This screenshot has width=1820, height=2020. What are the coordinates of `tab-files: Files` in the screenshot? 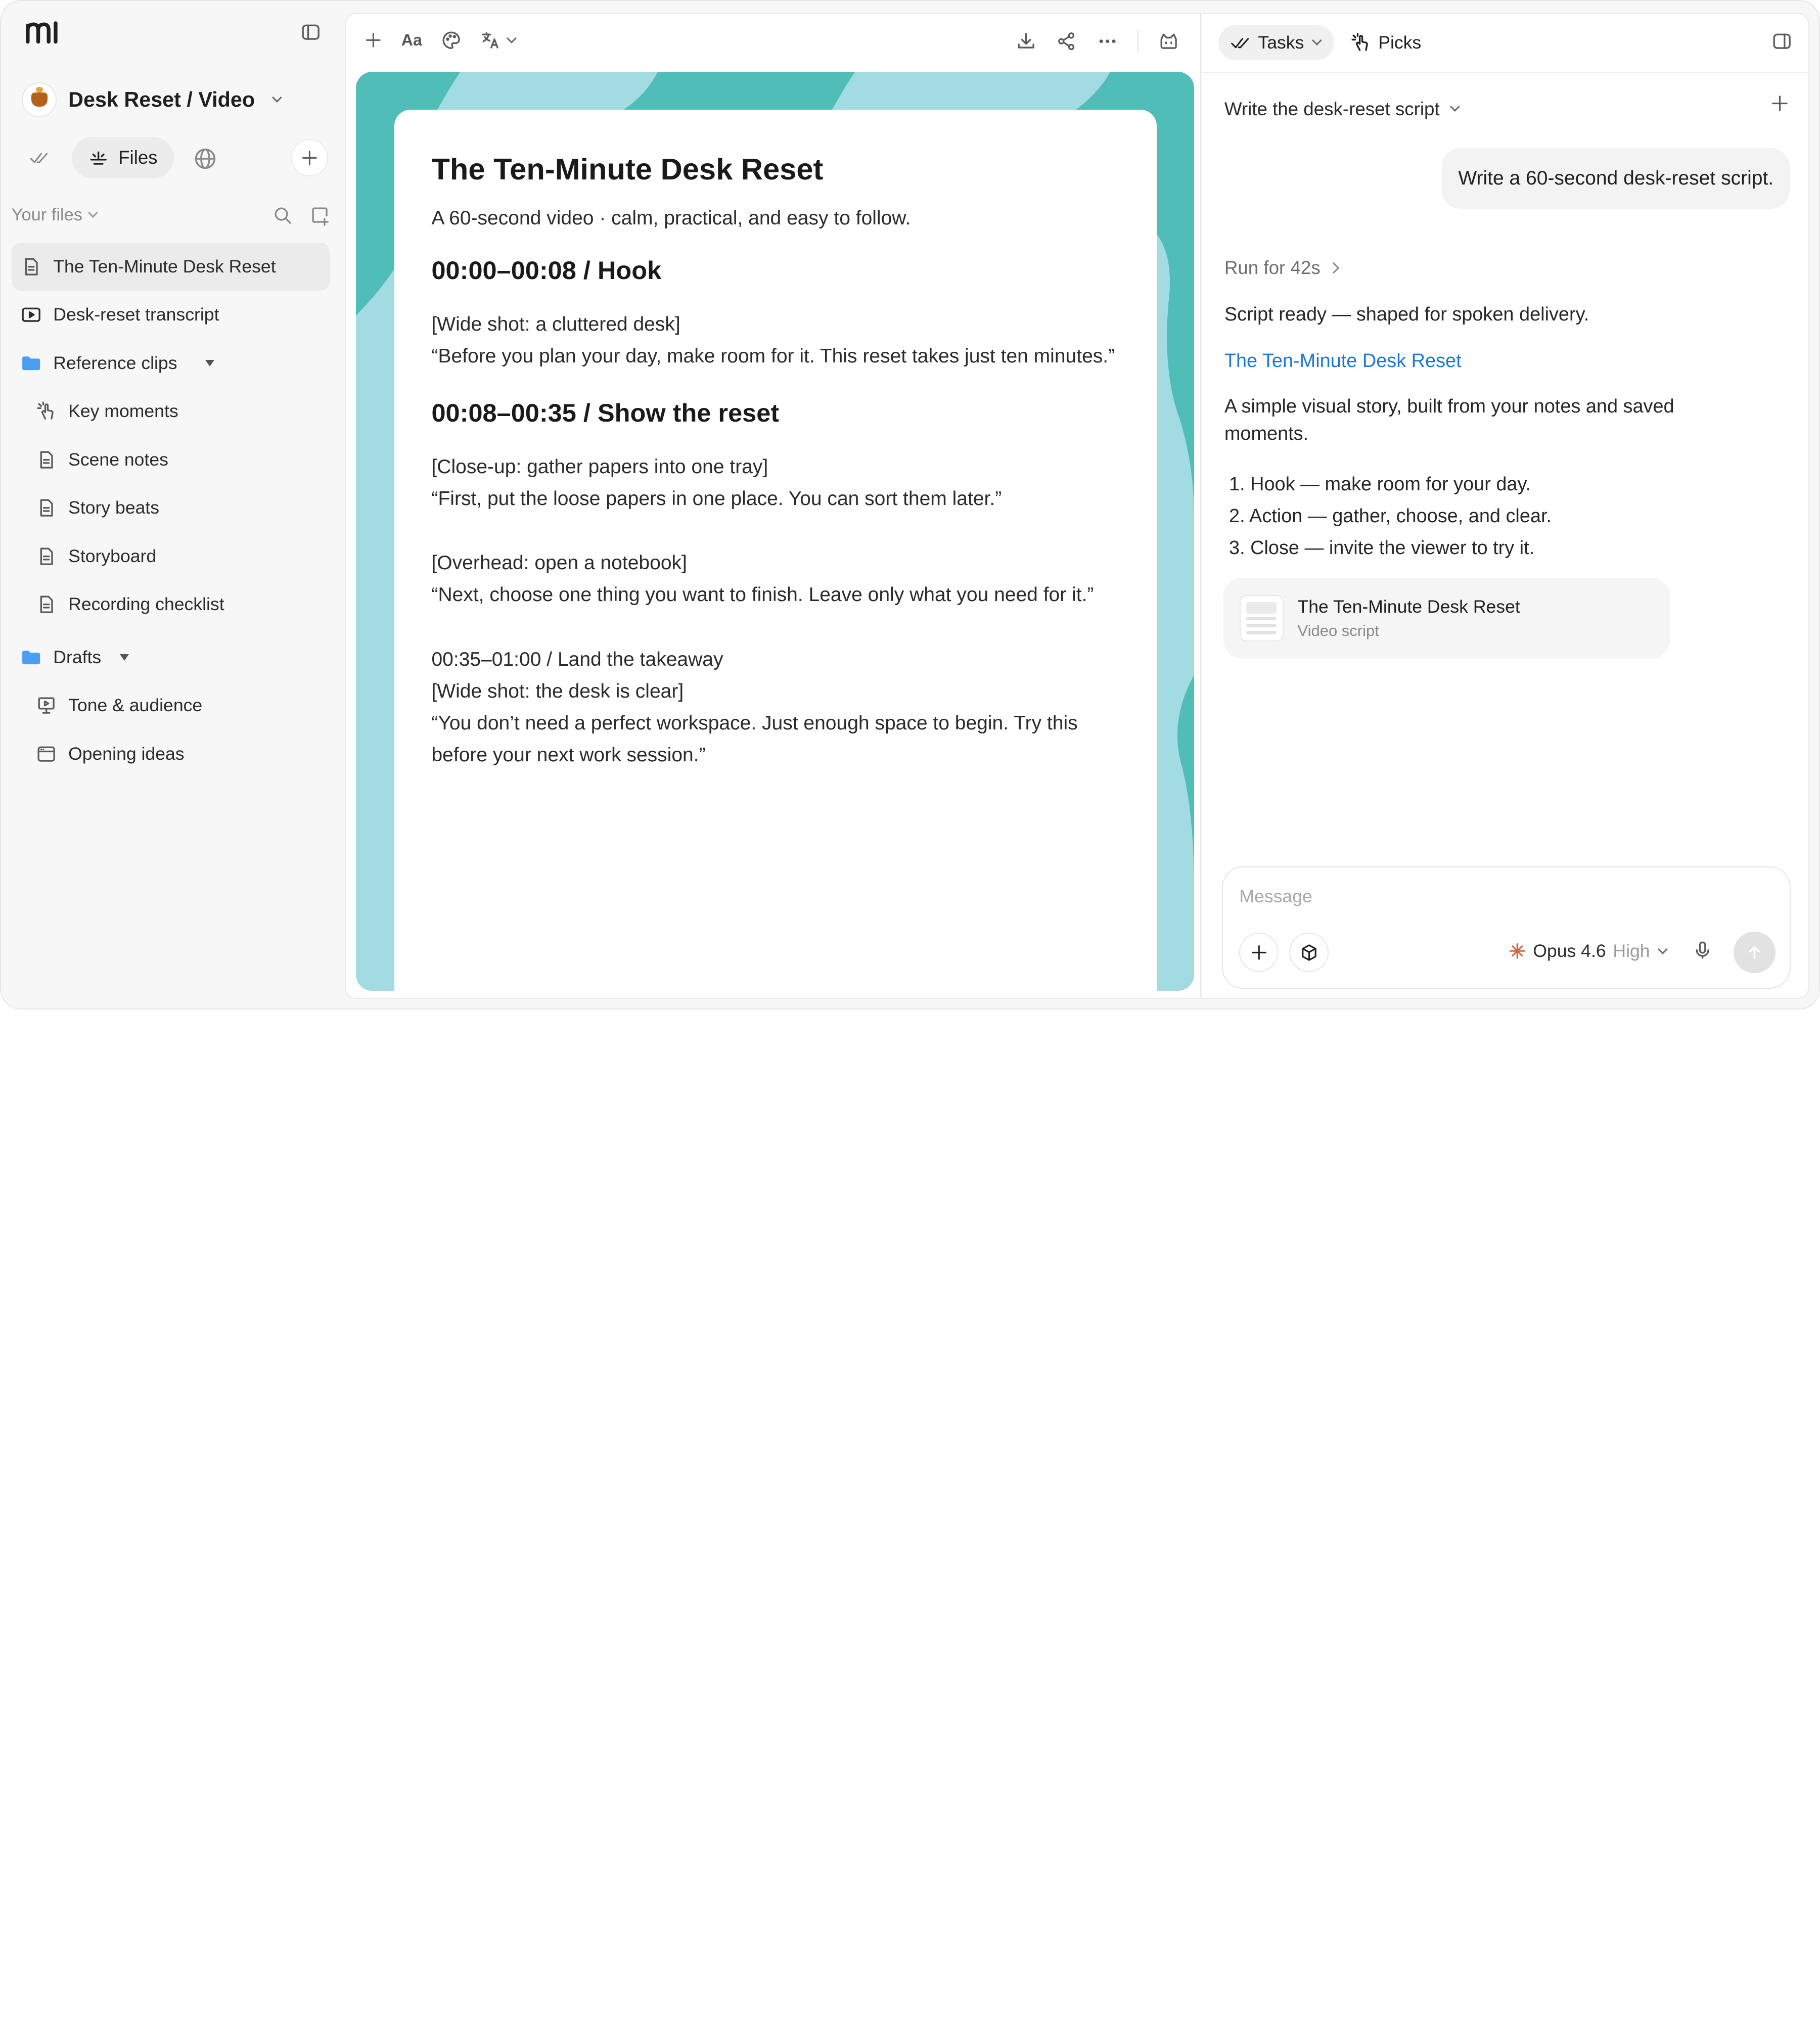 It's located at (123, 158).